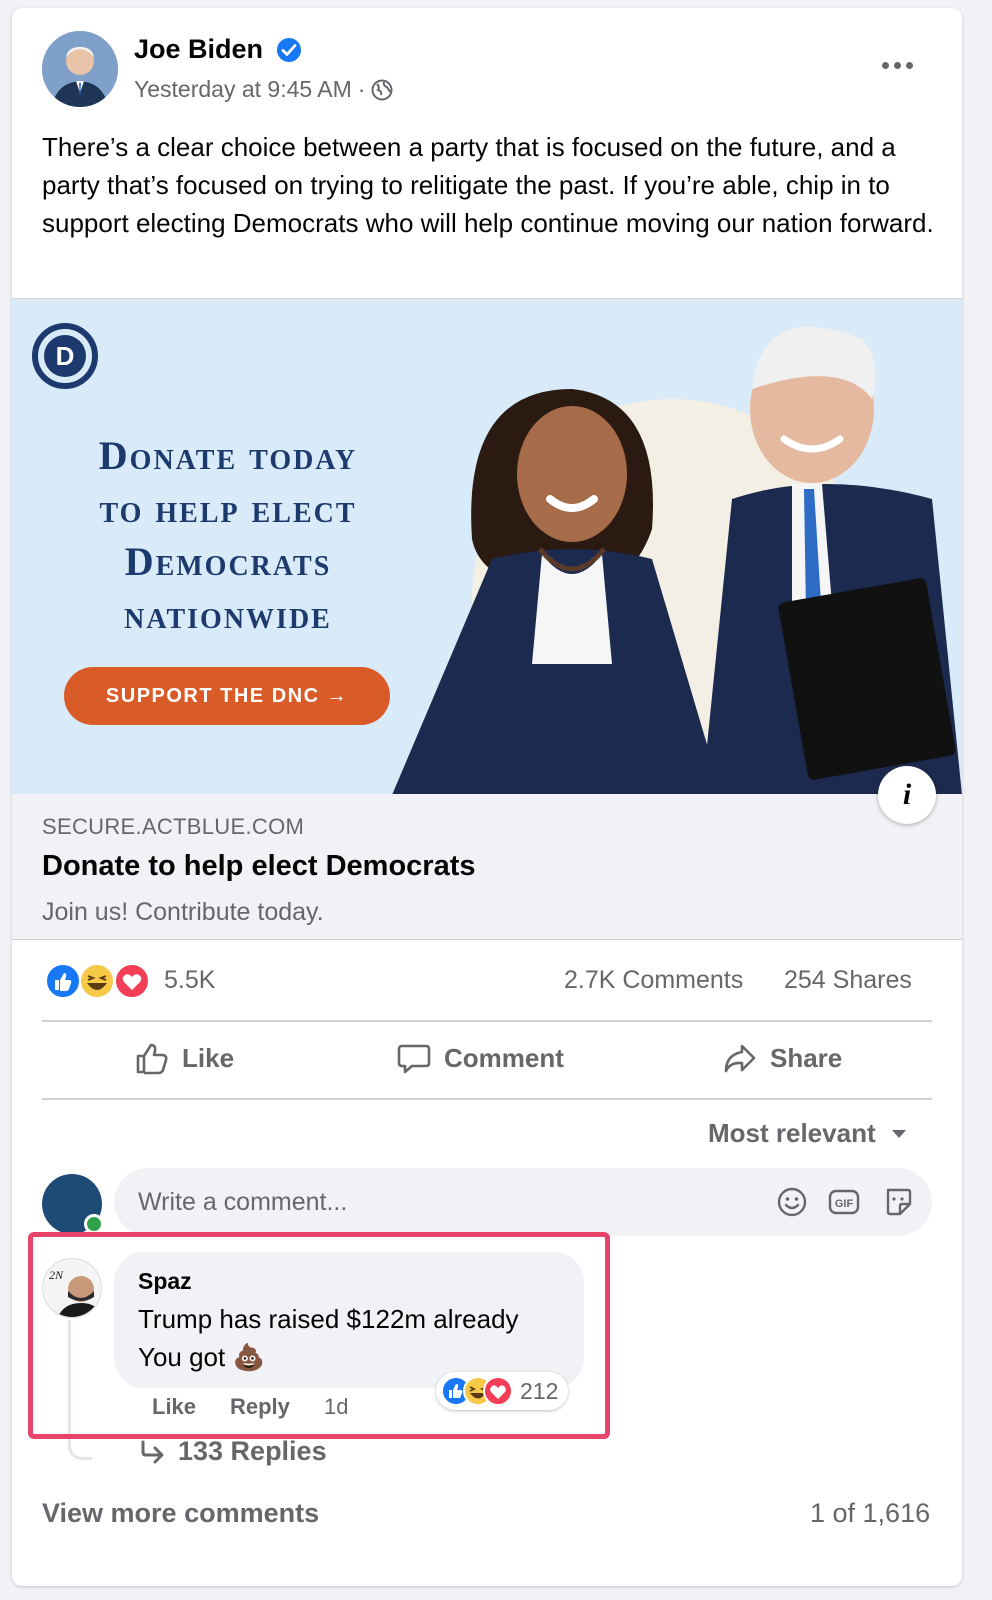  What do you see at coordinates (504, 1057) in the screenshot?
I see `comment-label: Comment` at bounding box center [504, 1057].